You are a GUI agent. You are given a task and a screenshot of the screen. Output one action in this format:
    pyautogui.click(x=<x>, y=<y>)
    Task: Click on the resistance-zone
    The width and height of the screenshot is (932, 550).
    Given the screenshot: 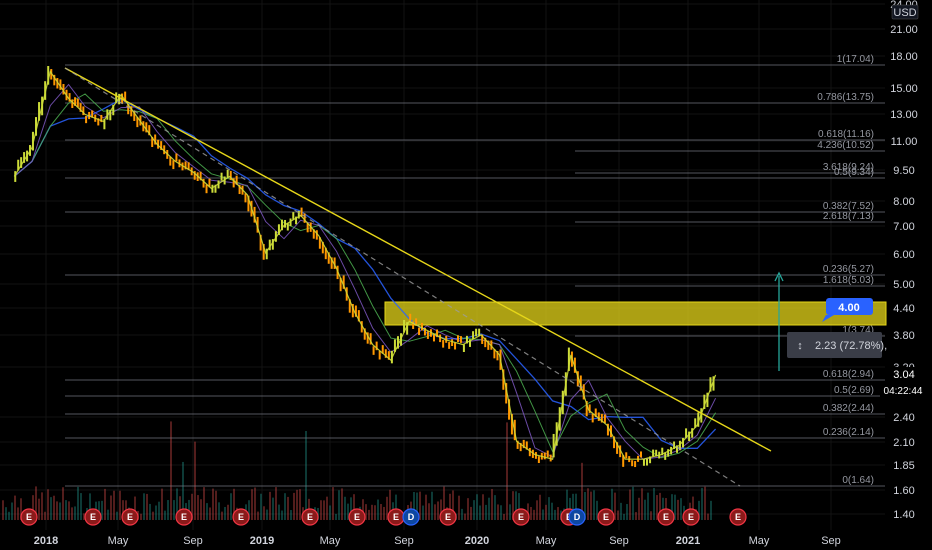 What is the action you would take?
    pyautogui.click(x=635, y=313)
    